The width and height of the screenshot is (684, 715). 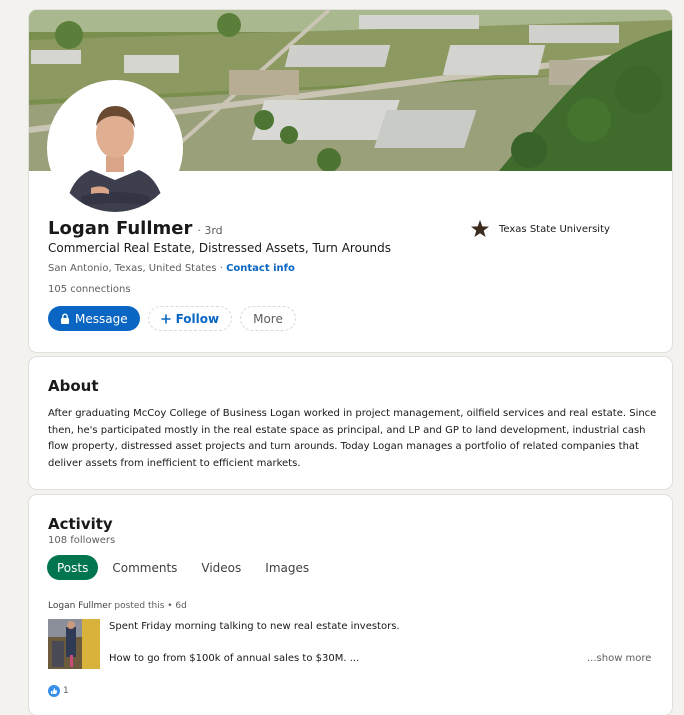 I want to click on post-author: Logan Fullmer, so click(x=80, y=606).